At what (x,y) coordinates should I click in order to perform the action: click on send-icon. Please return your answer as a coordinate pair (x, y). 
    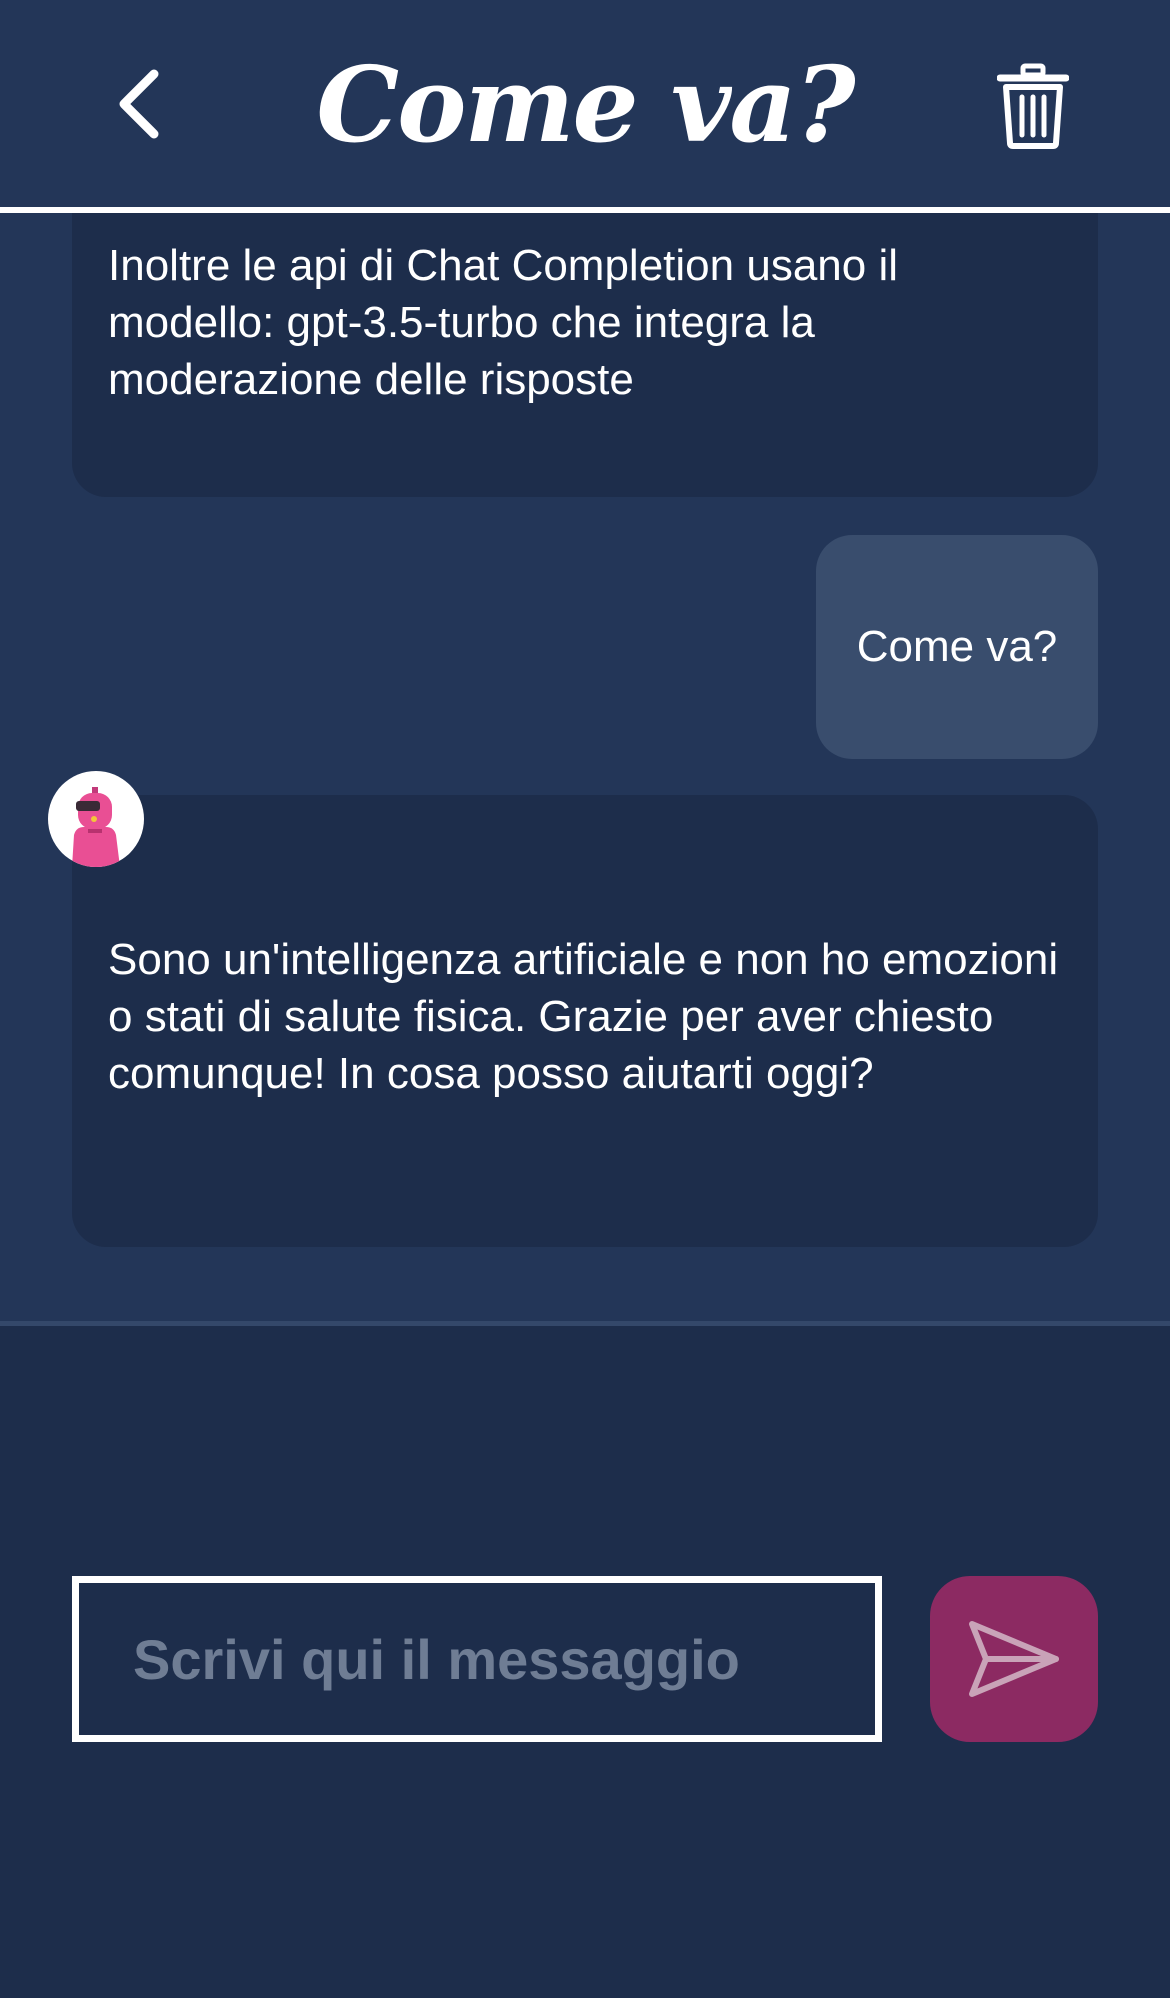
    Looking at the image, I should click on (1014, 1659).